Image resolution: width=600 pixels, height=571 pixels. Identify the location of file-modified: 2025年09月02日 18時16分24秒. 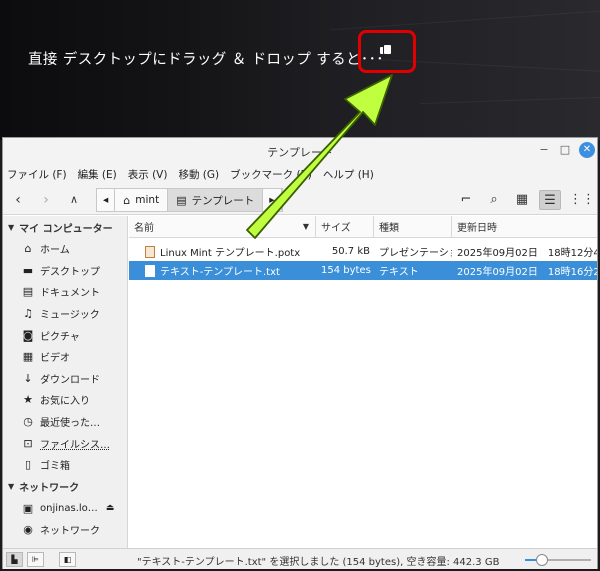
(527, 272).